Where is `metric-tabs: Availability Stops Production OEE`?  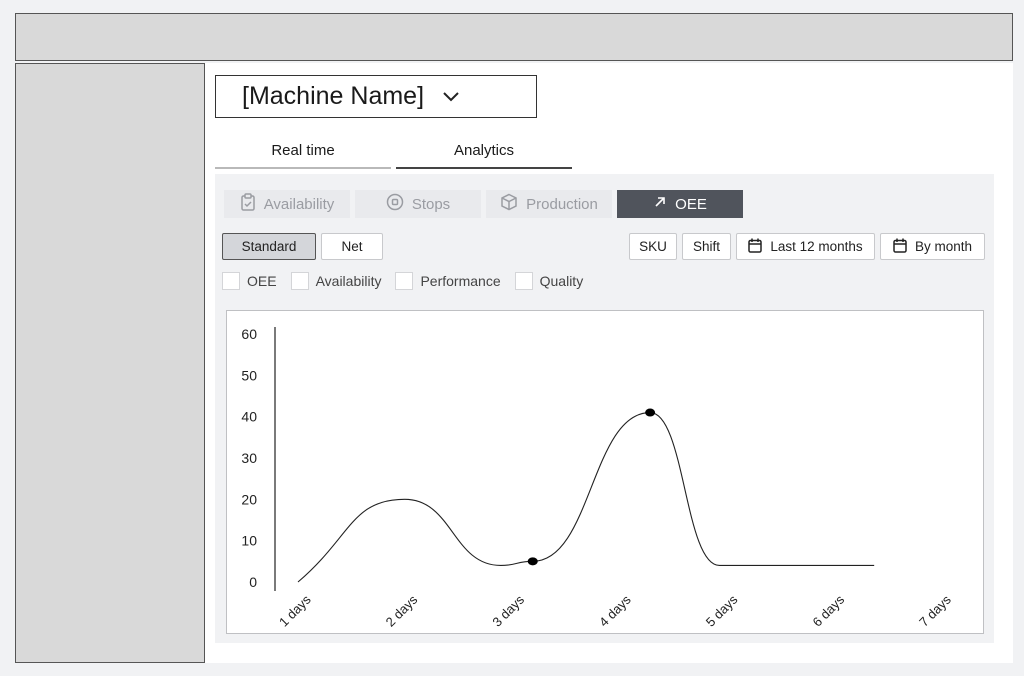
metric-tabs: Availability Stops Production OEE is located at coordinates (486, 204).